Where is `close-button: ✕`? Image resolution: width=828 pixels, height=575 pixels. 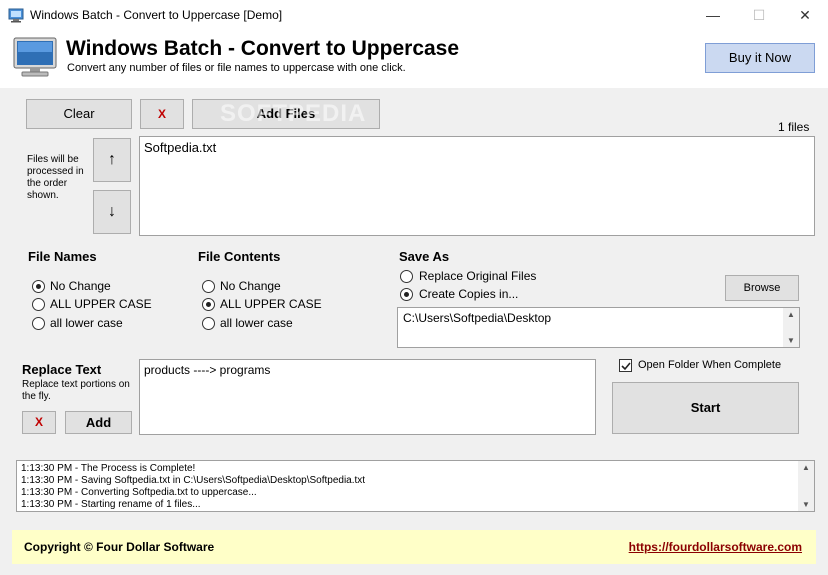 close-button: ✕ is located at coordinates (805, 15).